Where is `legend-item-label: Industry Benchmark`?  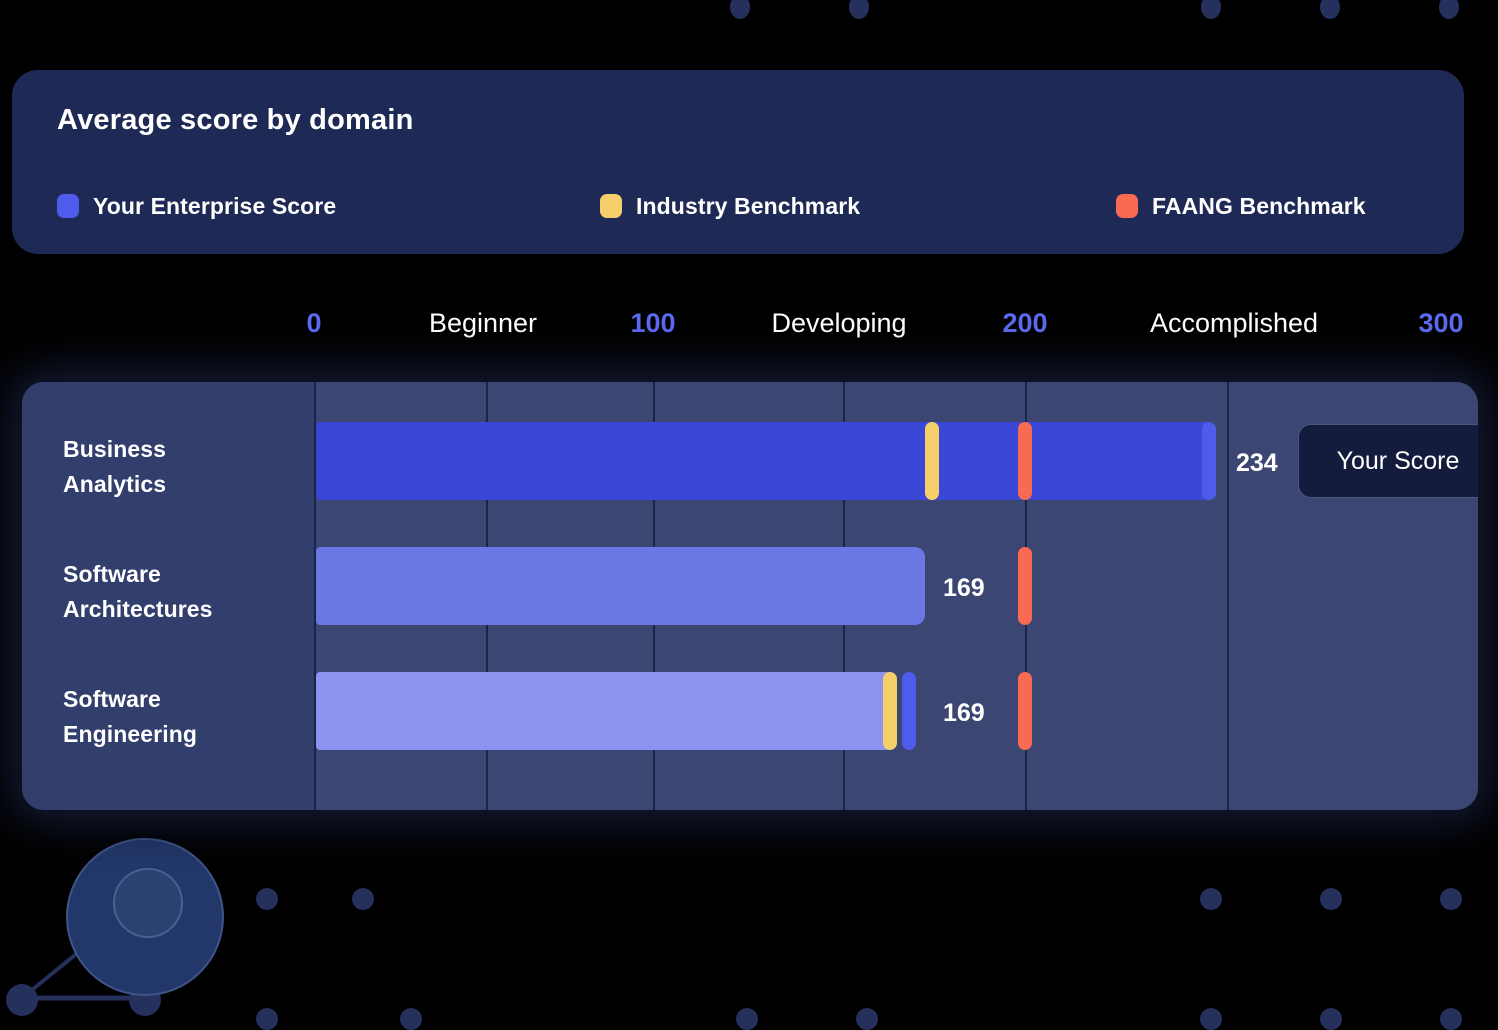 legend-item-label: Industry Benchmark is located at coordinates (748, 205).